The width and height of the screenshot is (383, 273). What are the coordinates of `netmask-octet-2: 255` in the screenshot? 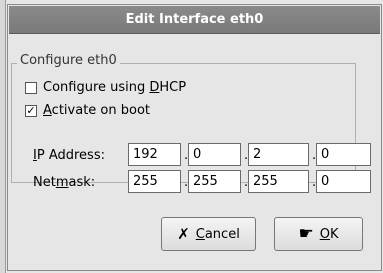 It's located at (214, 181).